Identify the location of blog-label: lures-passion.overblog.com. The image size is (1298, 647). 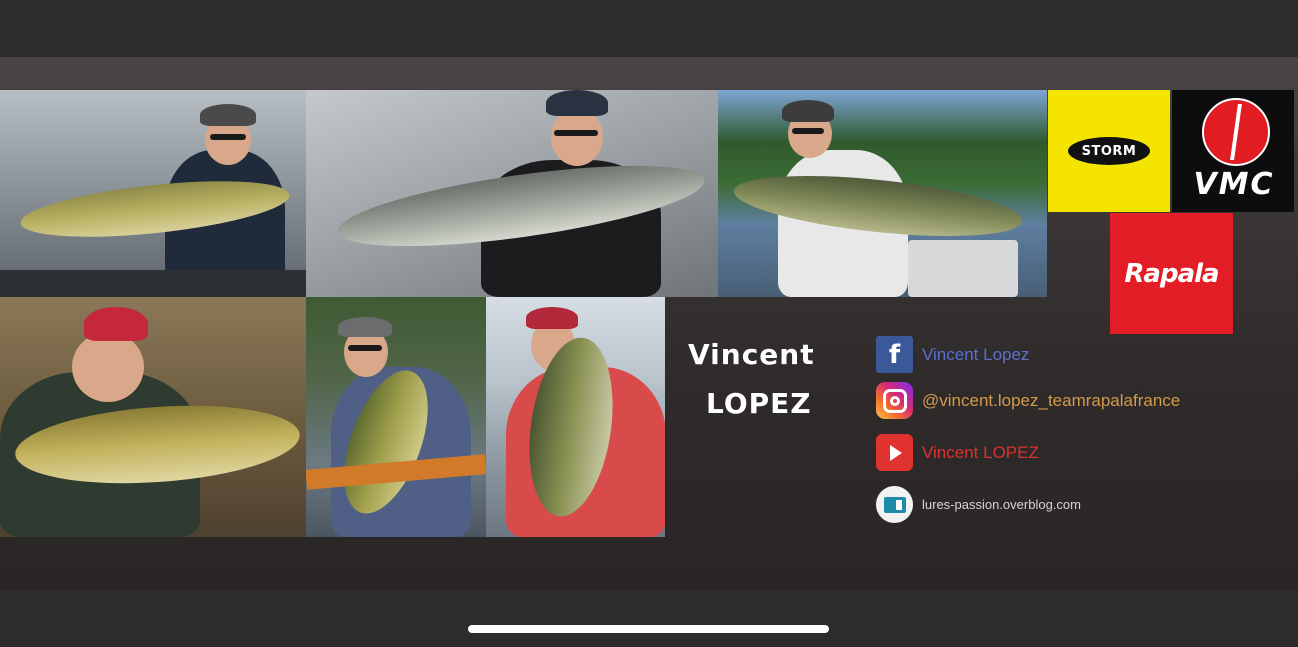
(1001, 504).